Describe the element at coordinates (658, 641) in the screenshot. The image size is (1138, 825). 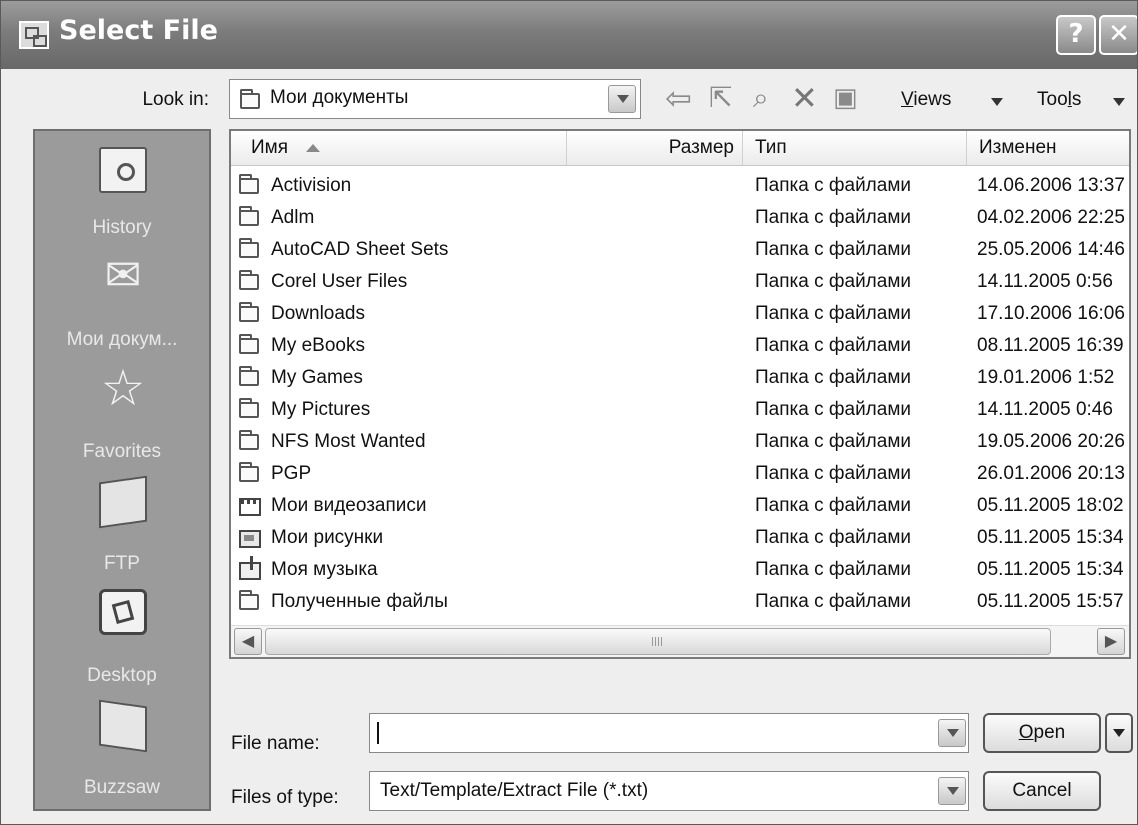
I see `scrollbar-thumb` at that location.